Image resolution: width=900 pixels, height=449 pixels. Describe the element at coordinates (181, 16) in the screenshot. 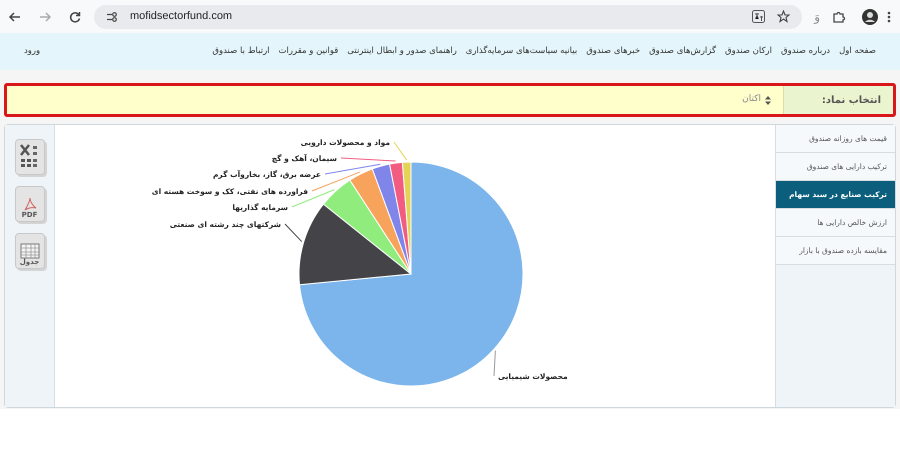

I see `url-text: mofidsectorfund.com` at that location.